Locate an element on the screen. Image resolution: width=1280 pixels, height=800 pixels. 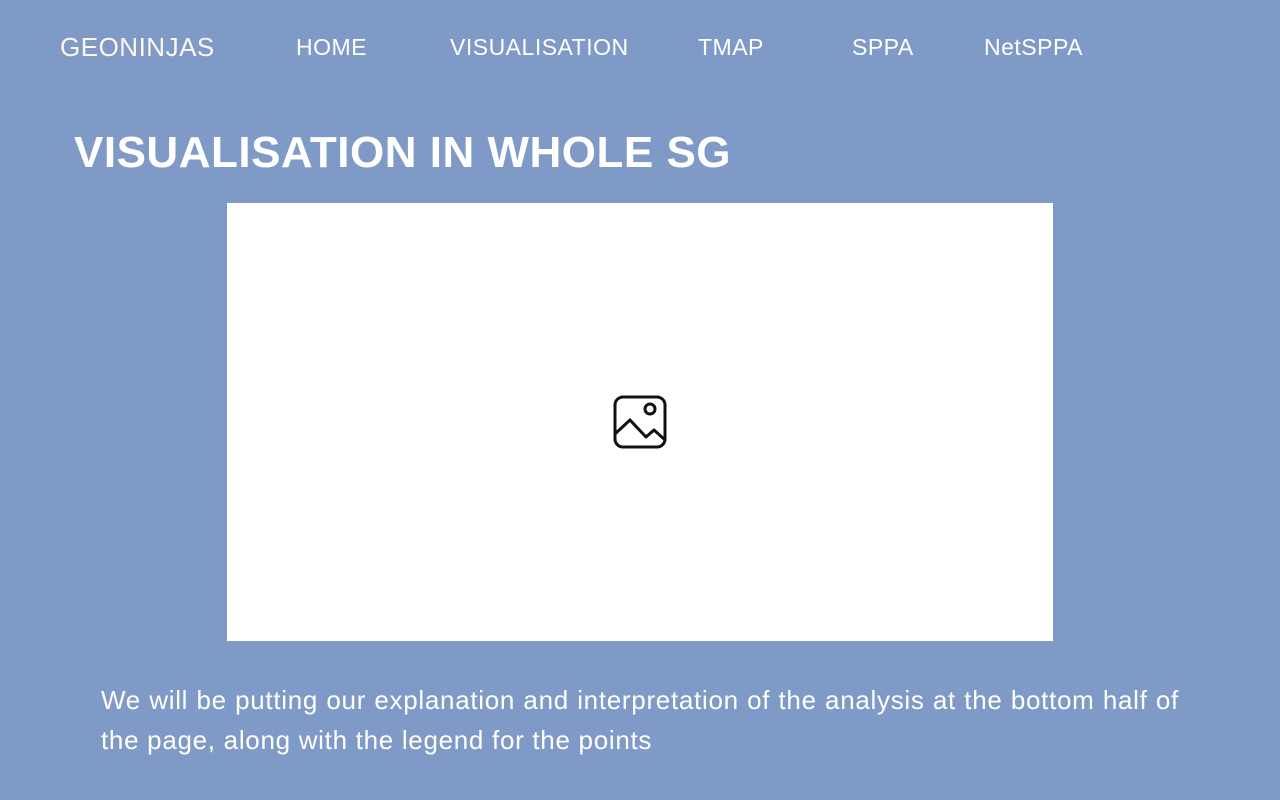
nav-link-home: HOME is located at coordinates (331, 47).